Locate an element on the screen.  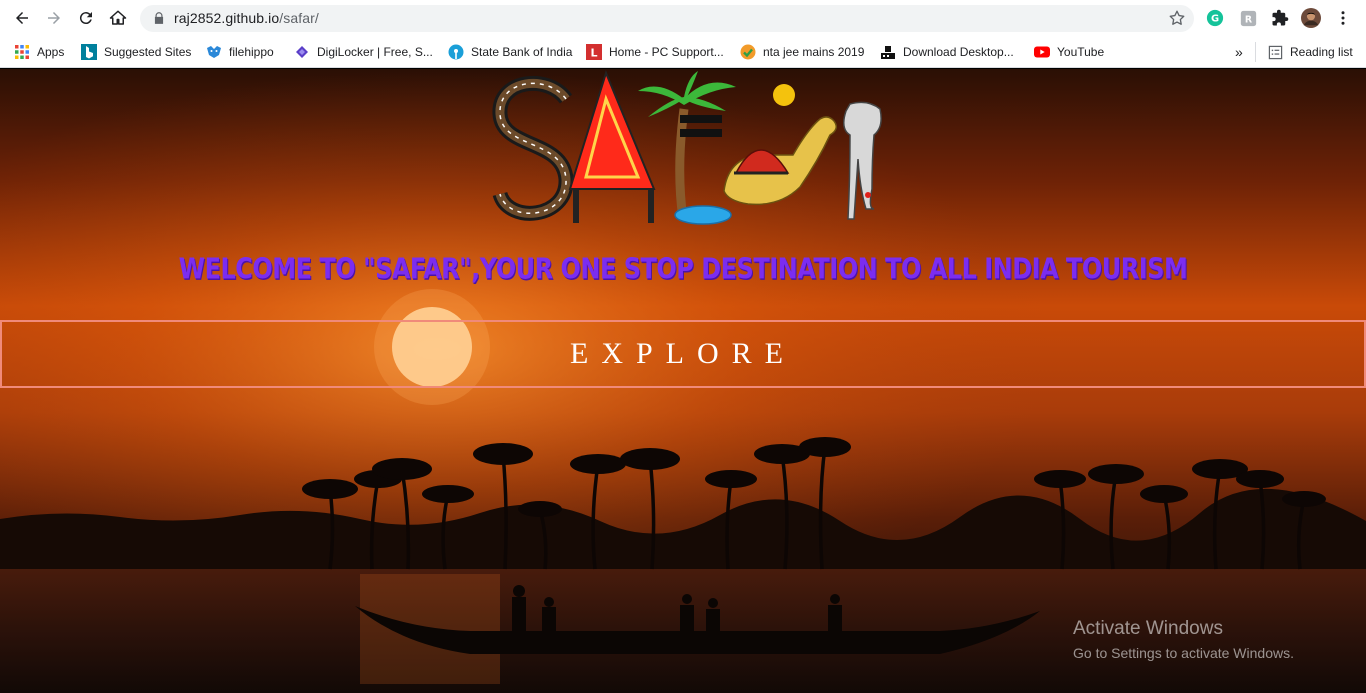
extension-icon: R is located at coordinates (1248, 18).